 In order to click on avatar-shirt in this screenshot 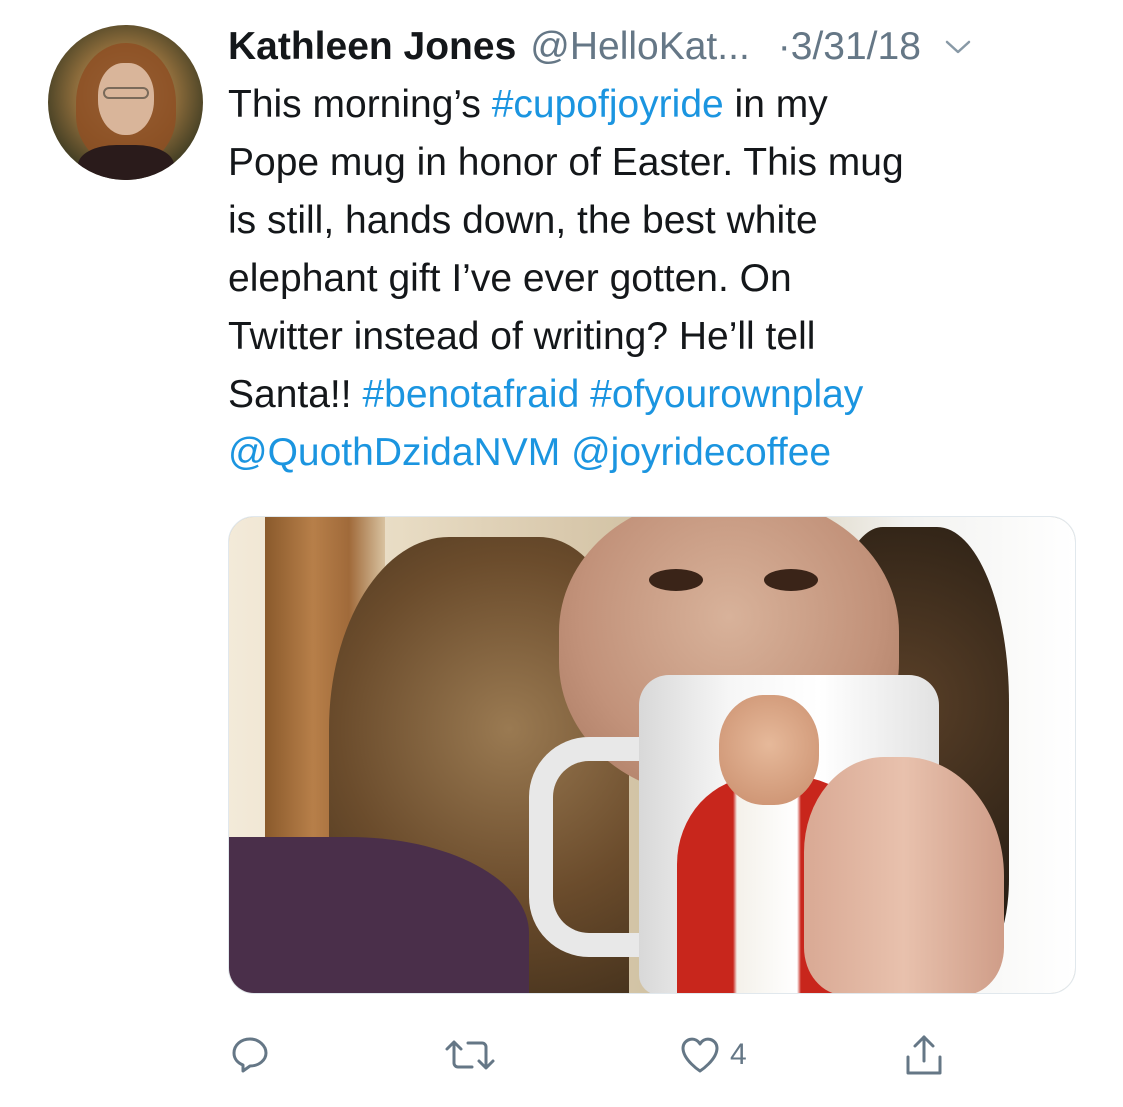, I will do `click(126, 162)`.